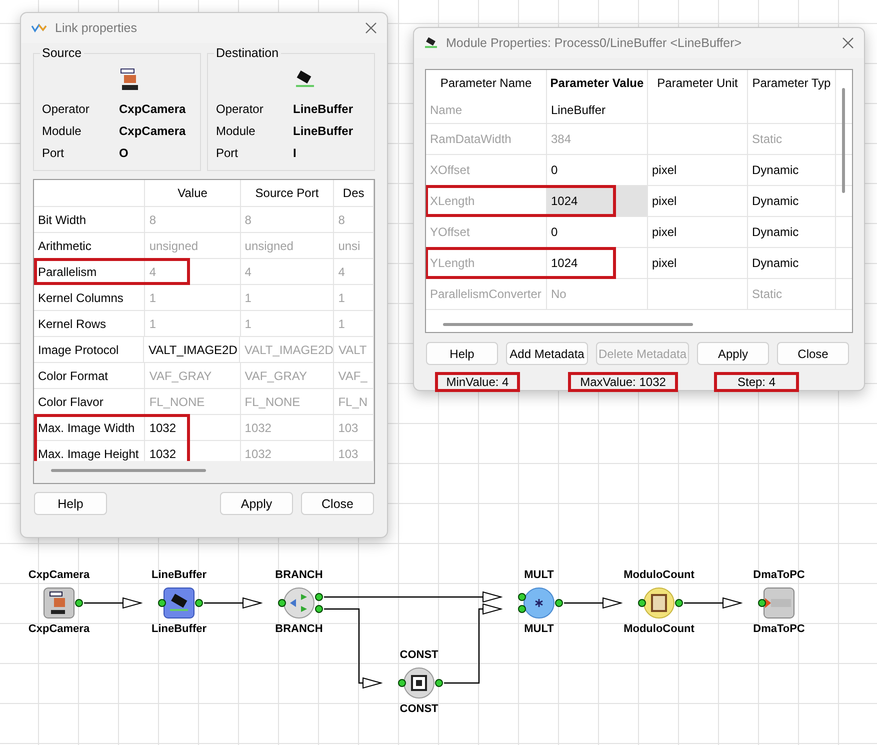 The image size is (877, 745). I want to click on node-label: CONST, so click(419, 709).